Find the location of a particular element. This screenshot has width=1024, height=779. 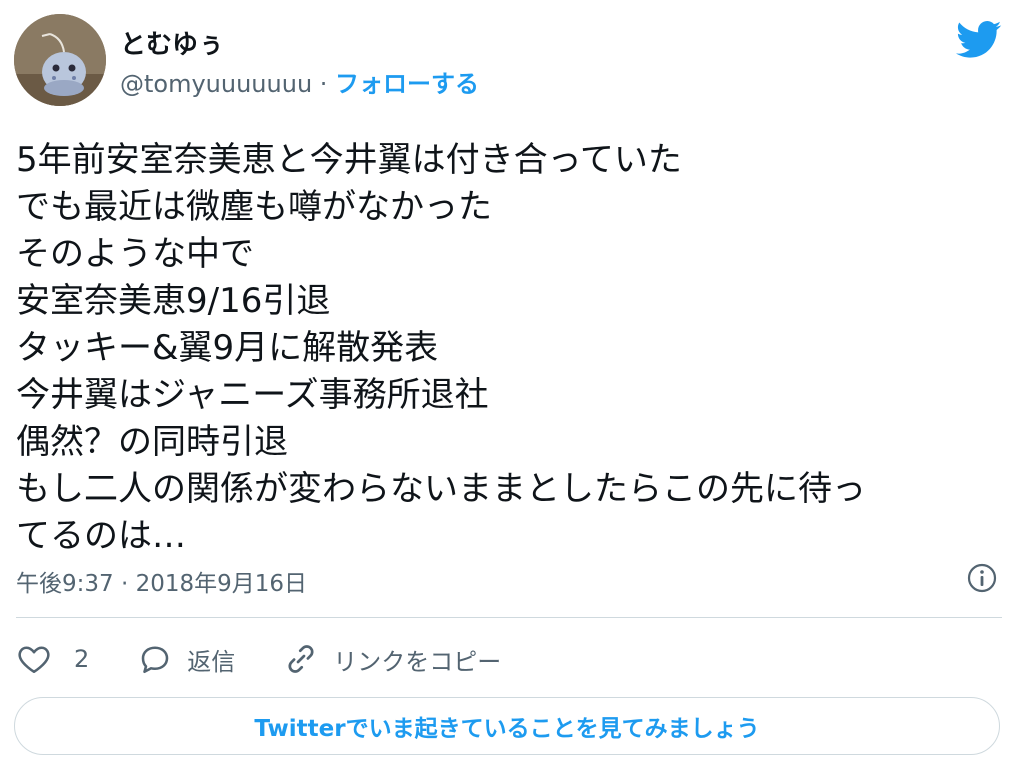

display-name: とむゆぅ is located at coordinates (172, 42).